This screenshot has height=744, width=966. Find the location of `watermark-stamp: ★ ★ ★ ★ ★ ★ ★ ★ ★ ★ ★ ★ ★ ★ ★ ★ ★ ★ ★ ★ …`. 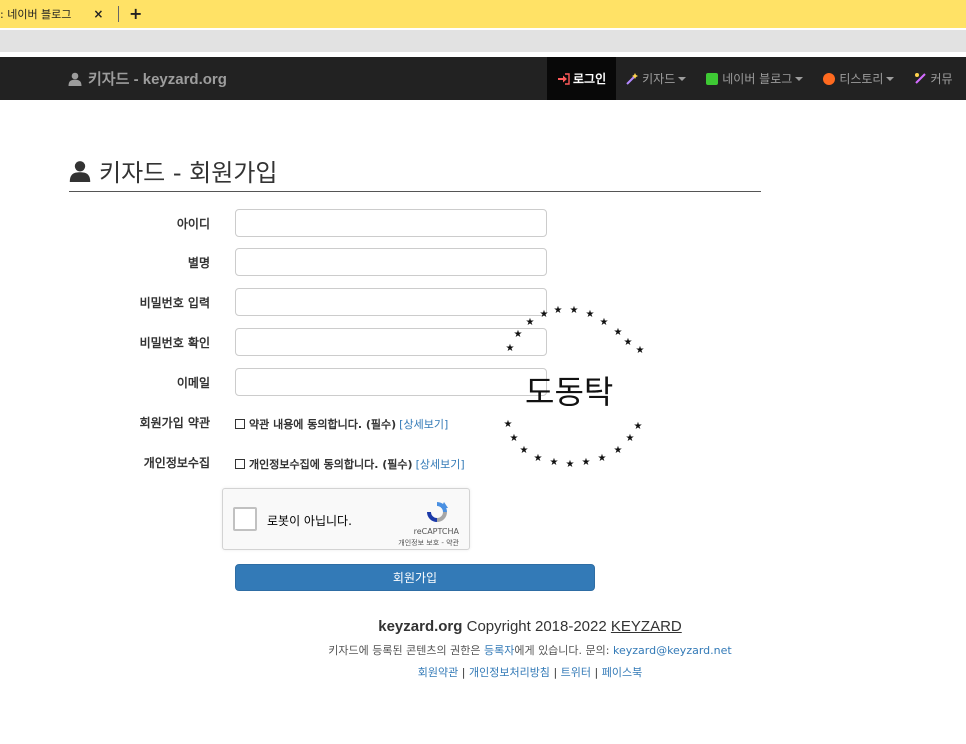

watermark-stamp: ★ ★ ★ ★ ★ ★ ★ ★ ★ ★ ★ ★ ★ ★ ★ ★ ★ ★ ★ ★ … is located at coordinates (574, 387).